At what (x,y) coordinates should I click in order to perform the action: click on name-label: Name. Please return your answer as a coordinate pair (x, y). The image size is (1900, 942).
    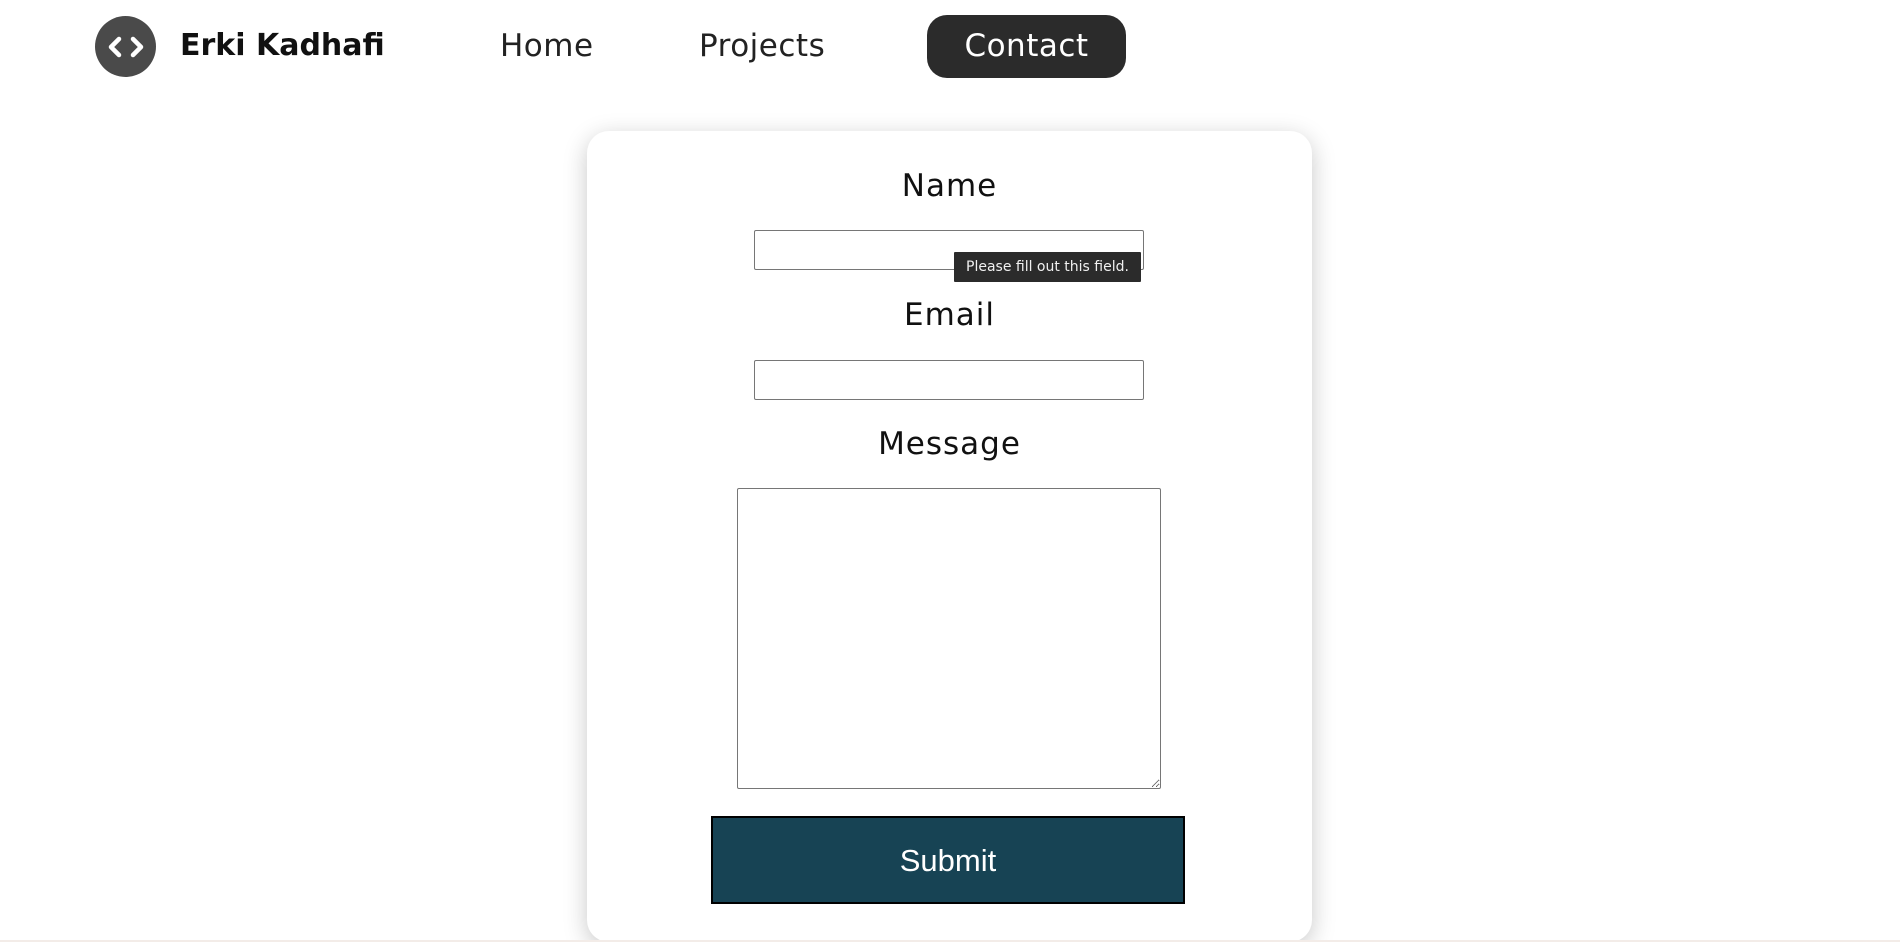
    Looking at the image, I should click on (949, 186).